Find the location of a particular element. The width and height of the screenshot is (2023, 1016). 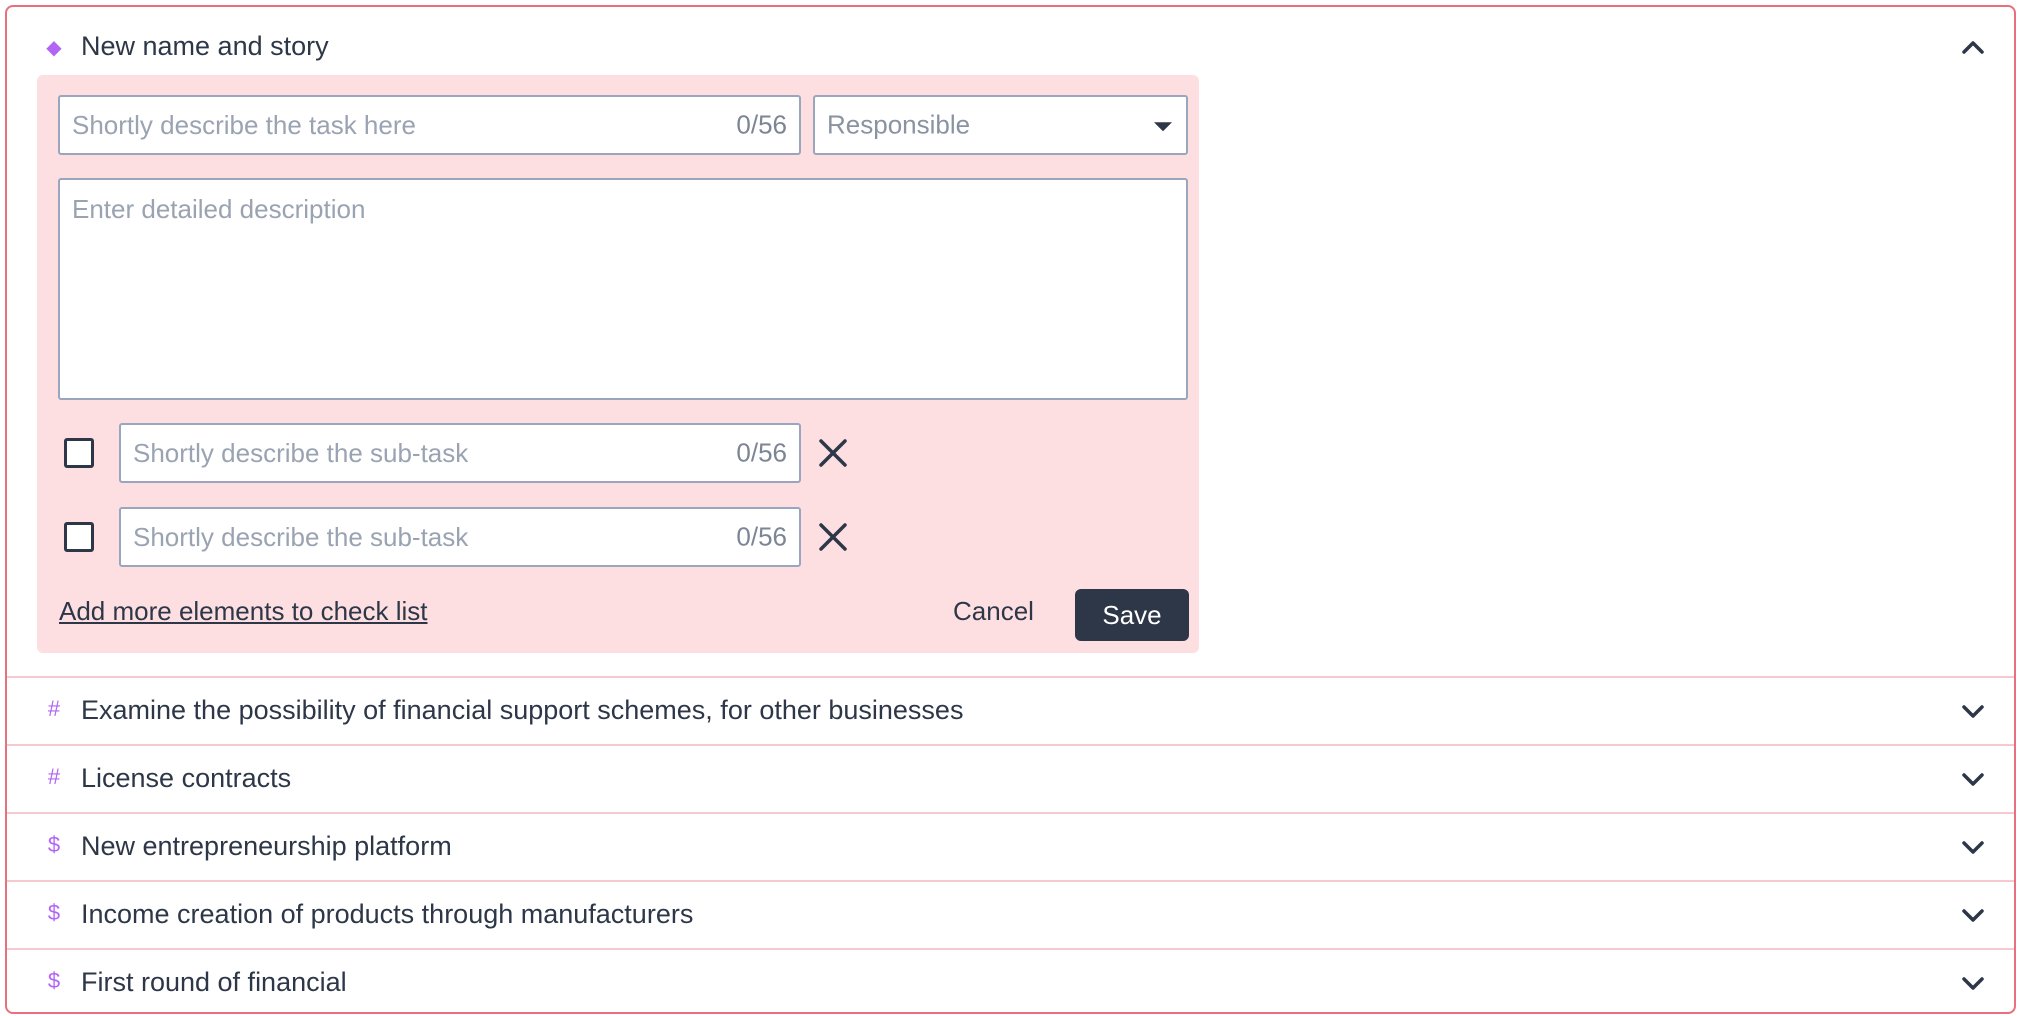

responsible-select-value: Responsible is located at coordinates (899, 124).